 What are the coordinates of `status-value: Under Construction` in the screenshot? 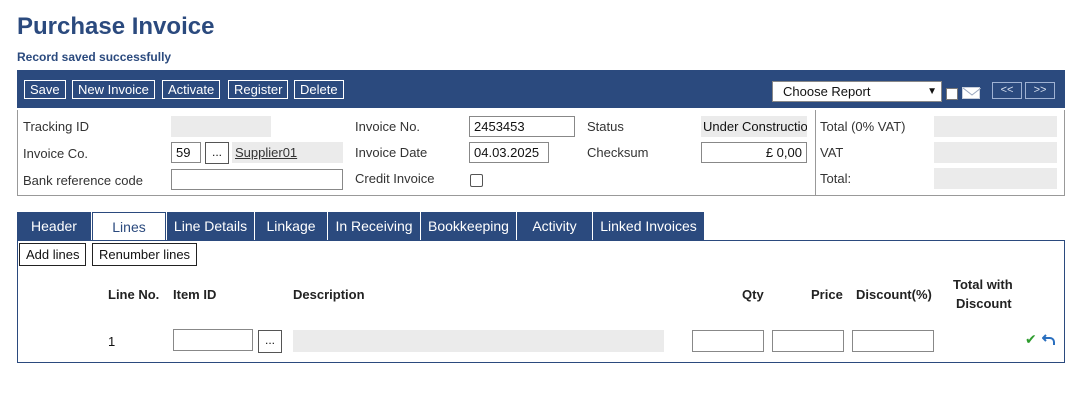 It's located at (754, 126).